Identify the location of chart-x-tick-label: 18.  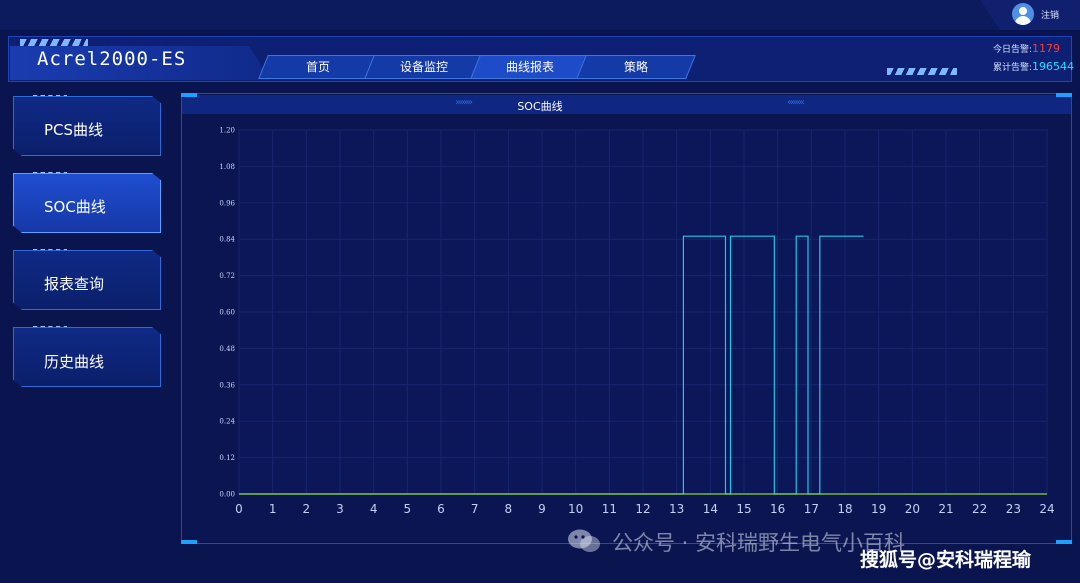
(844, 509).